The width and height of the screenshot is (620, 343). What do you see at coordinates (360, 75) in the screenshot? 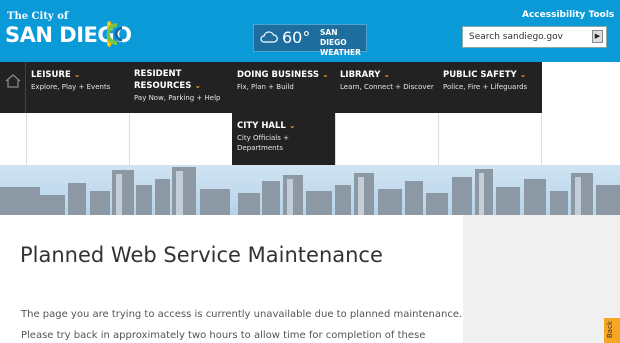
I see `nav-item-title-text: LIBRARY` at bounding box center [360, 75].